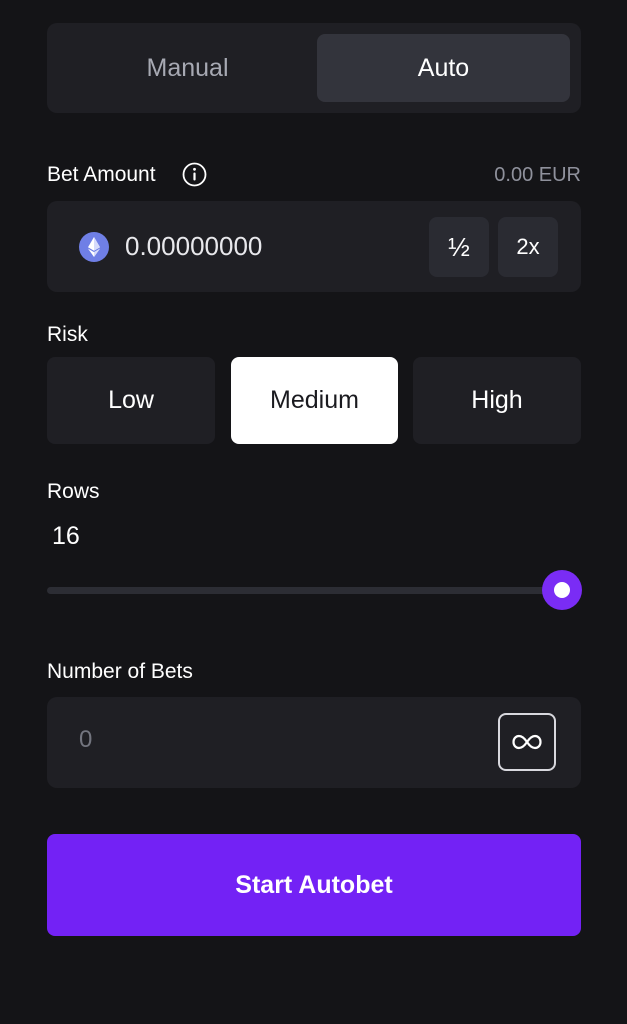 The width and height of the screenshot is (627, 1024). I want to click on risk-high-button: High, so click(497, 400).